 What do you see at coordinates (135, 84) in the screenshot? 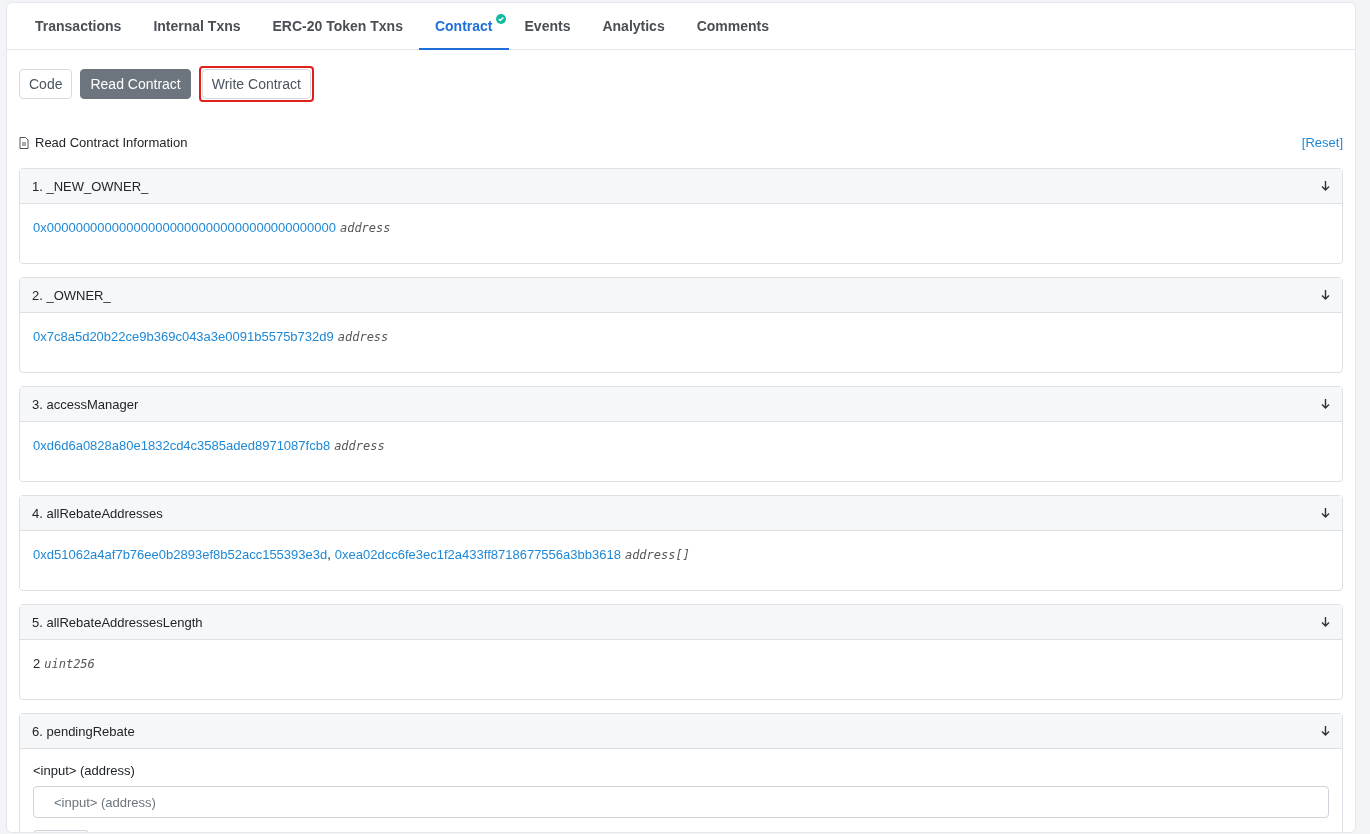
I see `contract-view-button: Read Contract` at bounding box center [135, 84].